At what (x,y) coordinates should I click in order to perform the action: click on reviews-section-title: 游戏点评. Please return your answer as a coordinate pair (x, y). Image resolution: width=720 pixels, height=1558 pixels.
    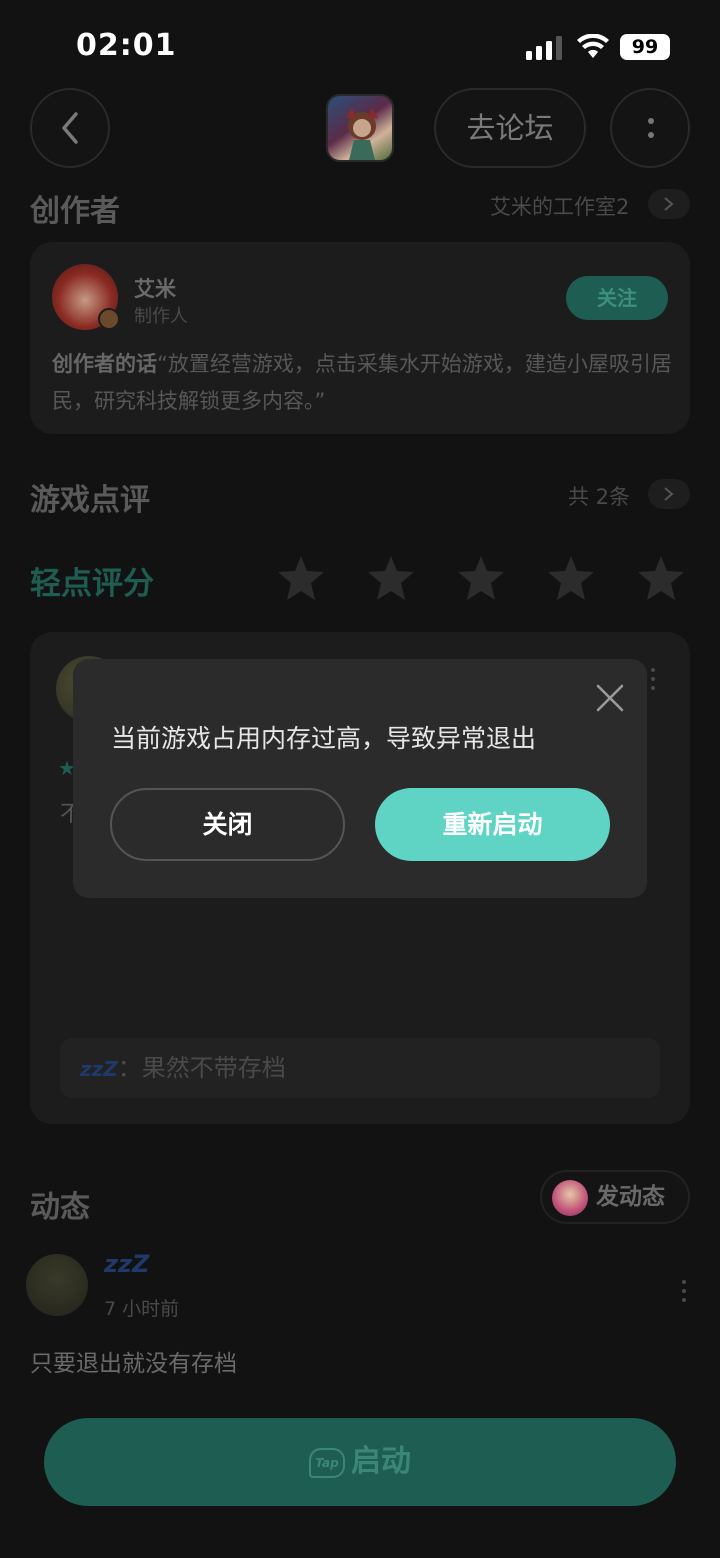
    Looking at the image, I should click on (90, 500).